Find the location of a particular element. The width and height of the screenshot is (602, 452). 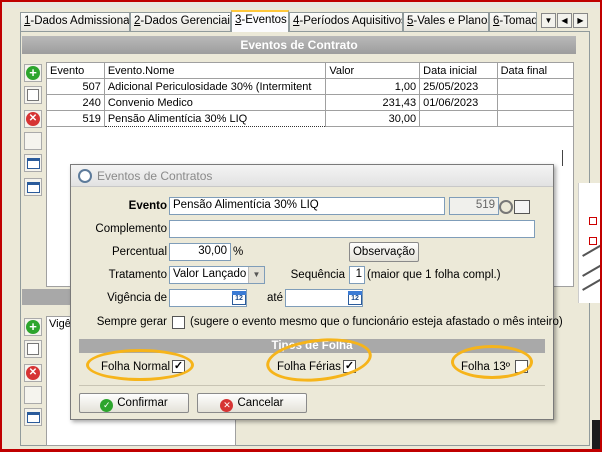

ate-label: até is located at coordinates (275, 298).